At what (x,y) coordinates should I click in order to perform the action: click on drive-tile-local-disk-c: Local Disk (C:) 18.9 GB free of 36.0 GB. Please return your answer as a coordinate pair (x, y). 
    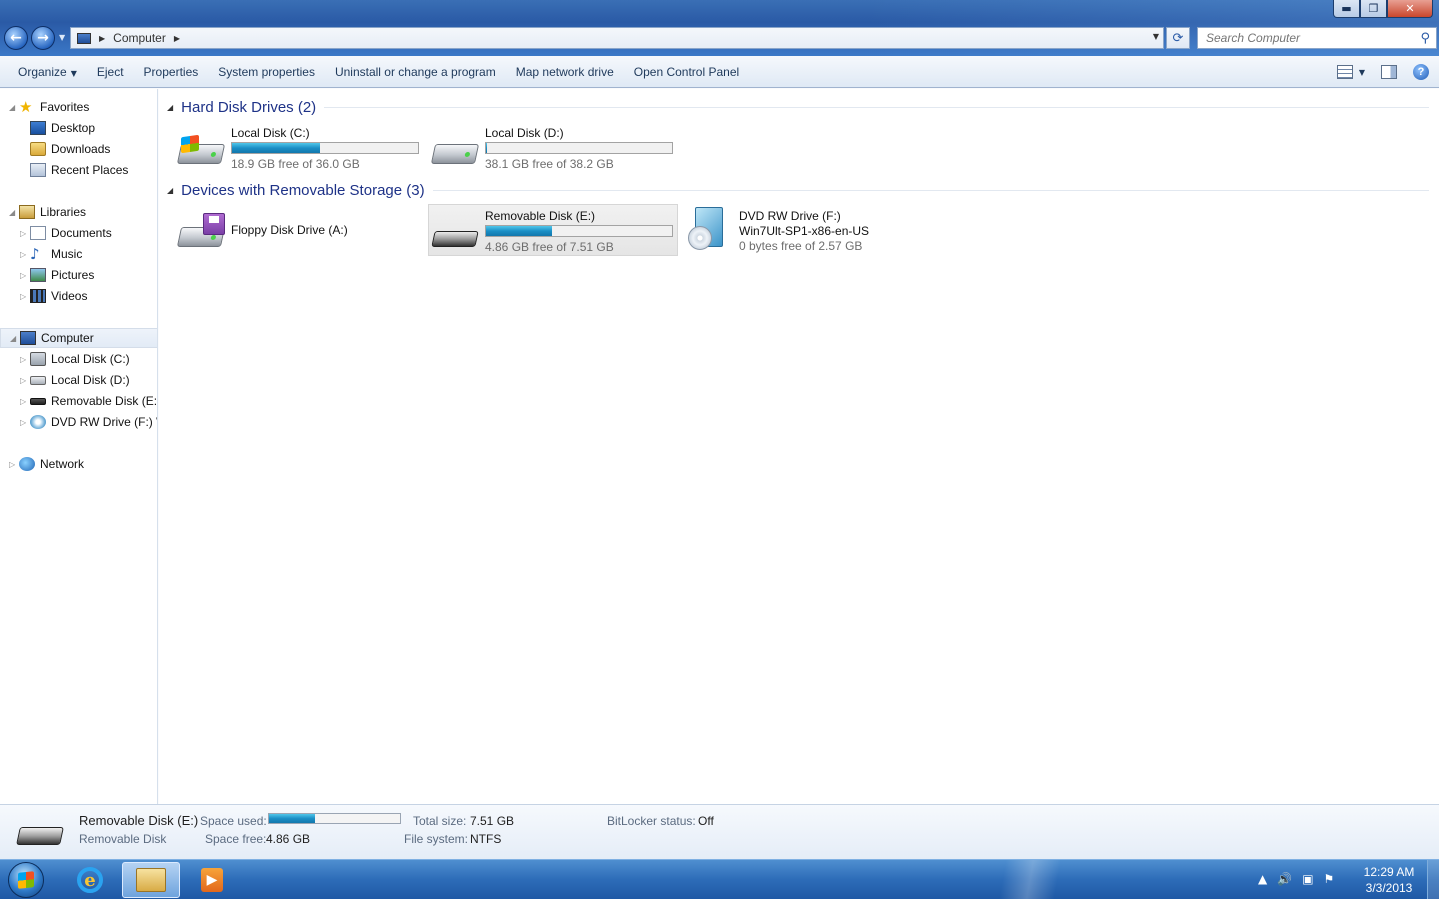
    Looking at the image, I should click on (299, 147).